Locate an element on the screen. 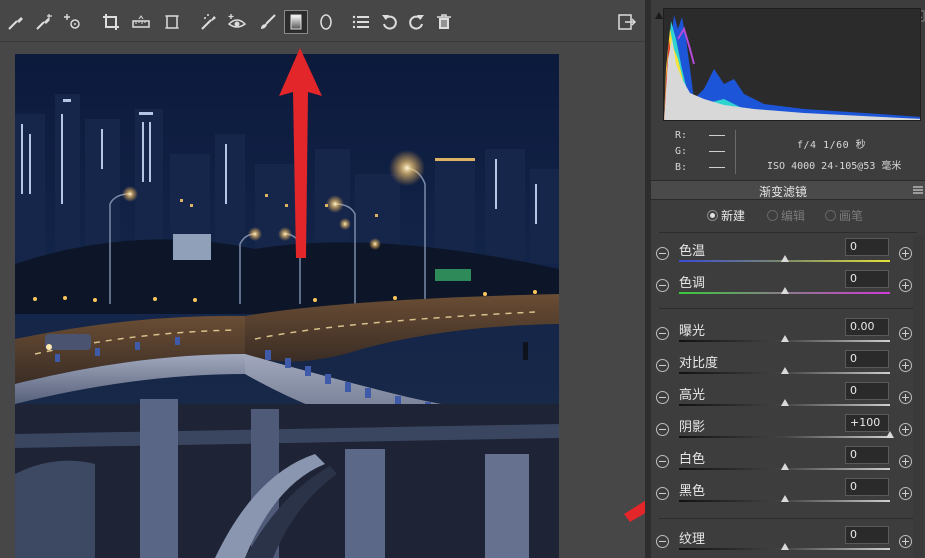 The image size is (925, 558). panel-menu-icon is located at coordinates (918, 190).